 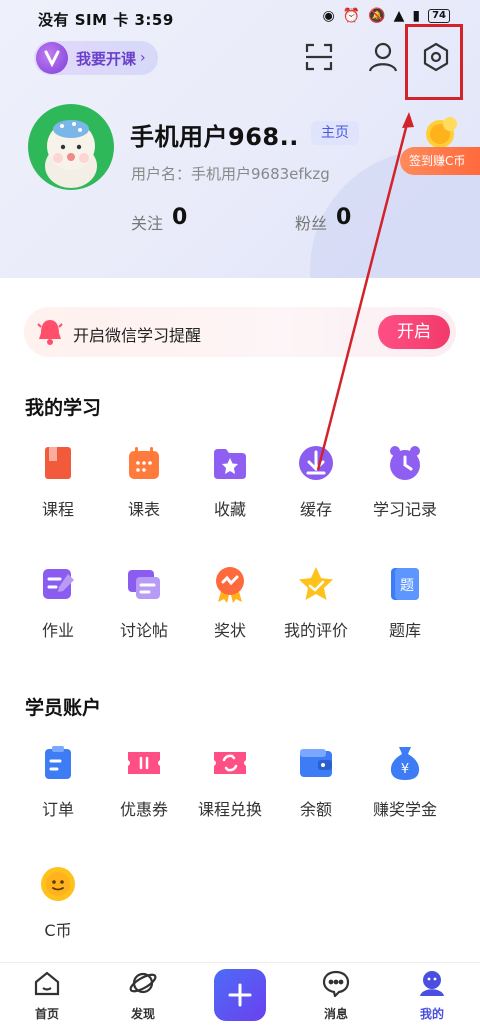 I want to click on account-item: 订单, so click(x=58, y=781).